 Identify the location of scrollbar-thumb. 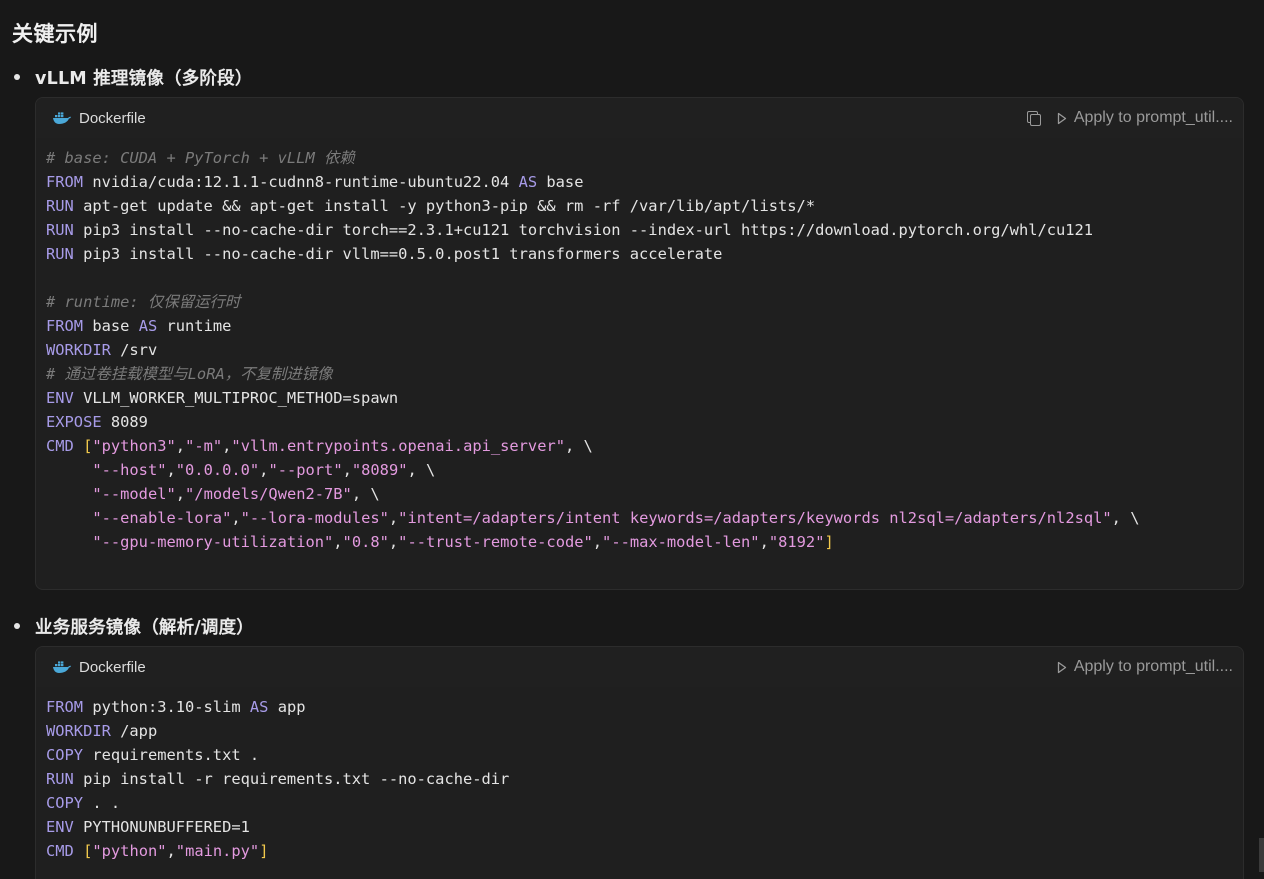
(1261, 855).